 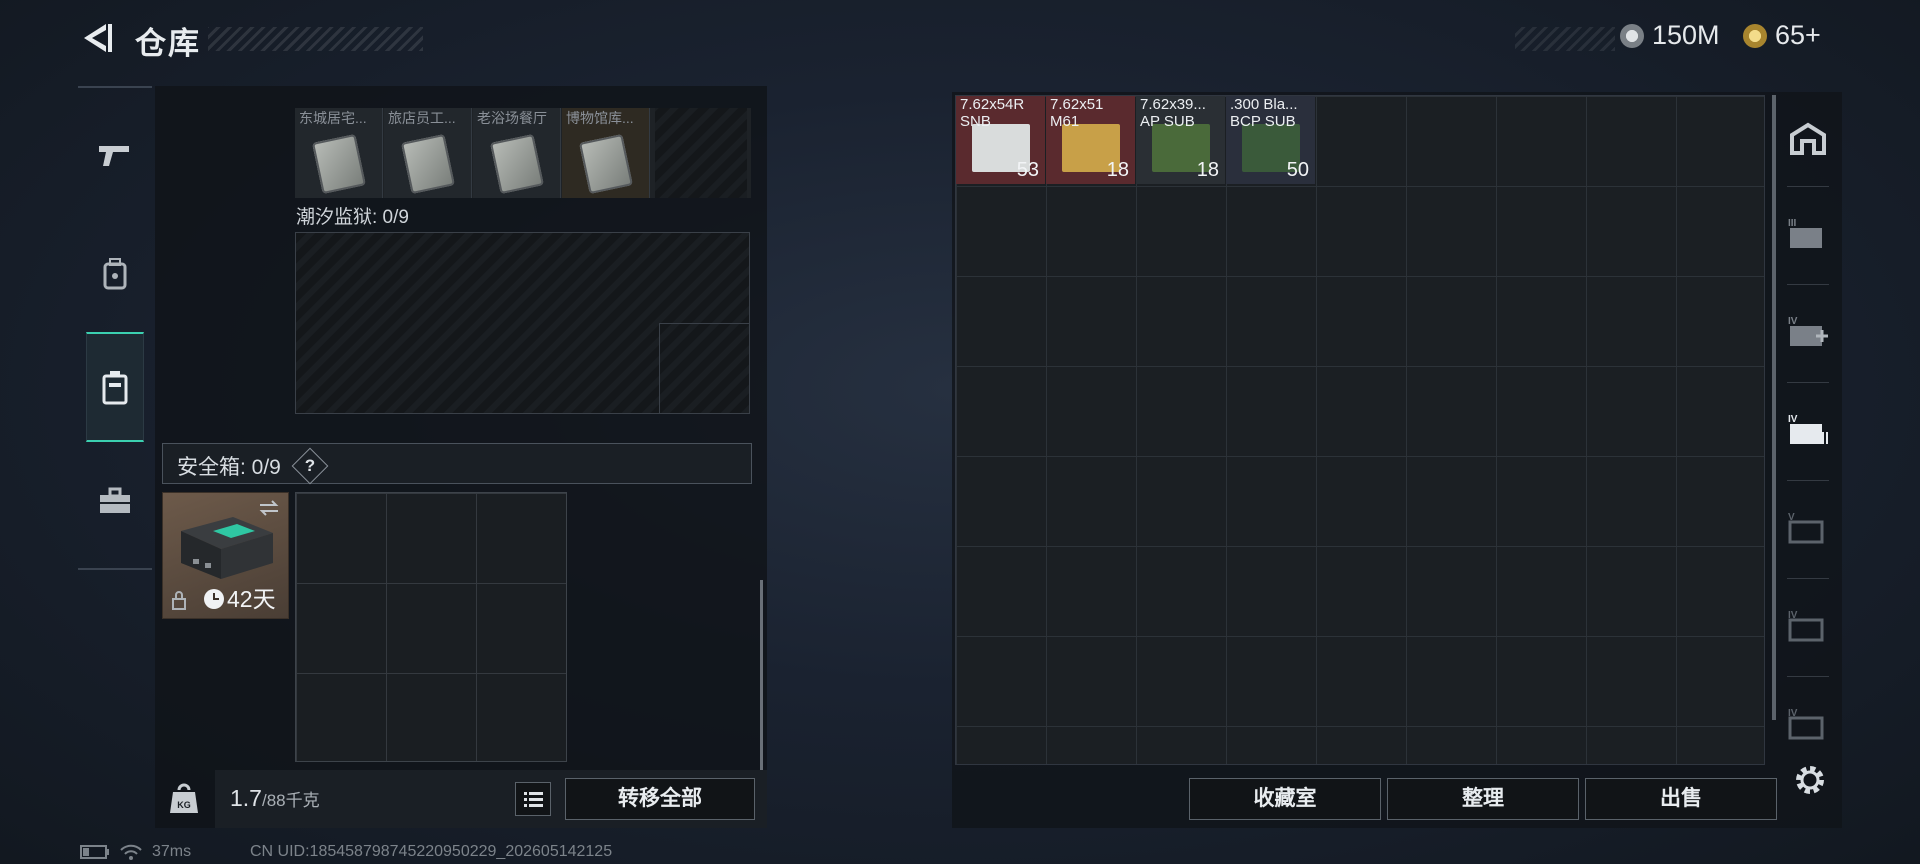 What do you see at coordinates (315, 39) in the screenshot?
I see `title-stripe-decoration` at bounding box center [315, 39].